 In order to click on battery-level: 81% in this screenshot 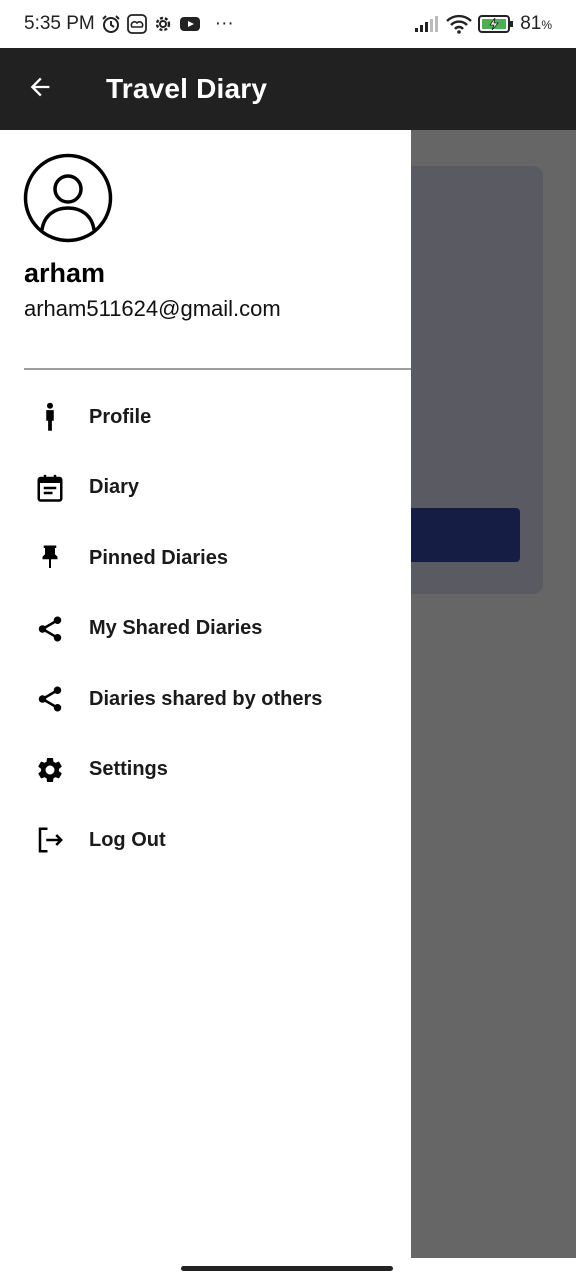, I will do `click(536, 24)`.